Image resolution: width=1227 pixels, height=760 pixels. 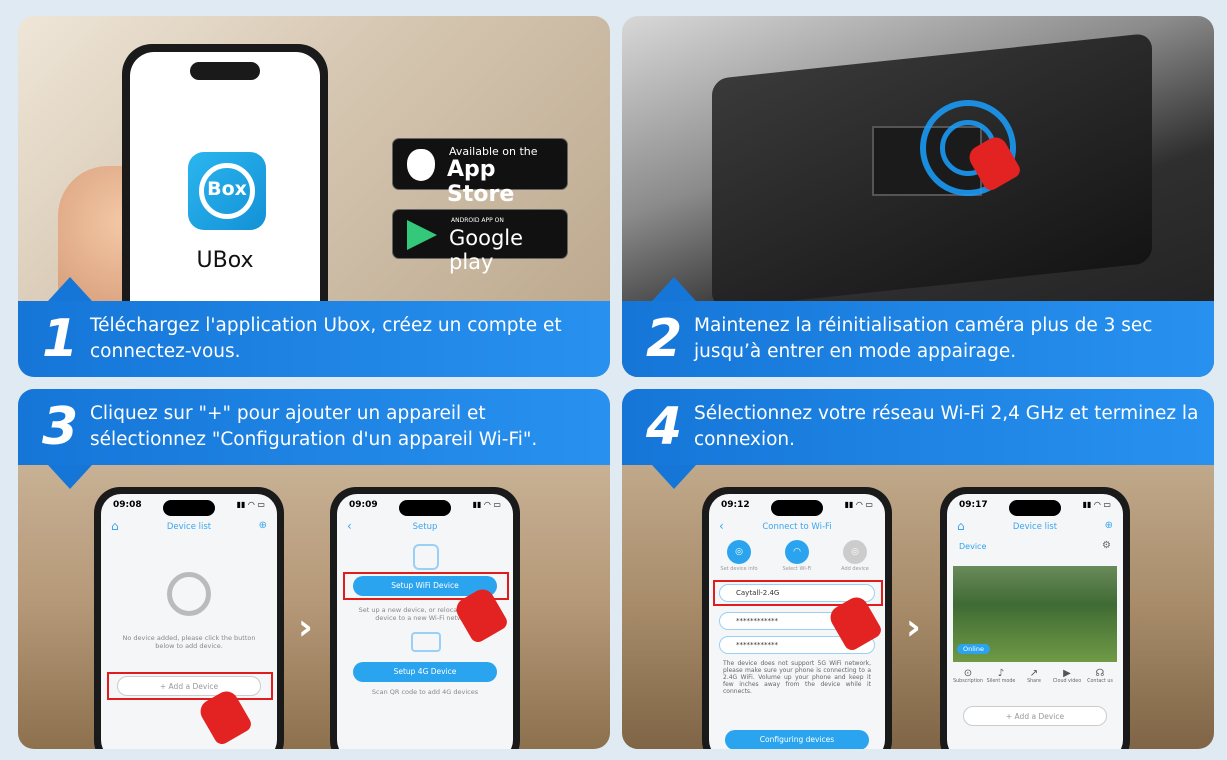 What do you see at coordinates (797, 552) in the screenshot?
I see `step-wifi-icon: ◠` at bounding box center [797, 552].